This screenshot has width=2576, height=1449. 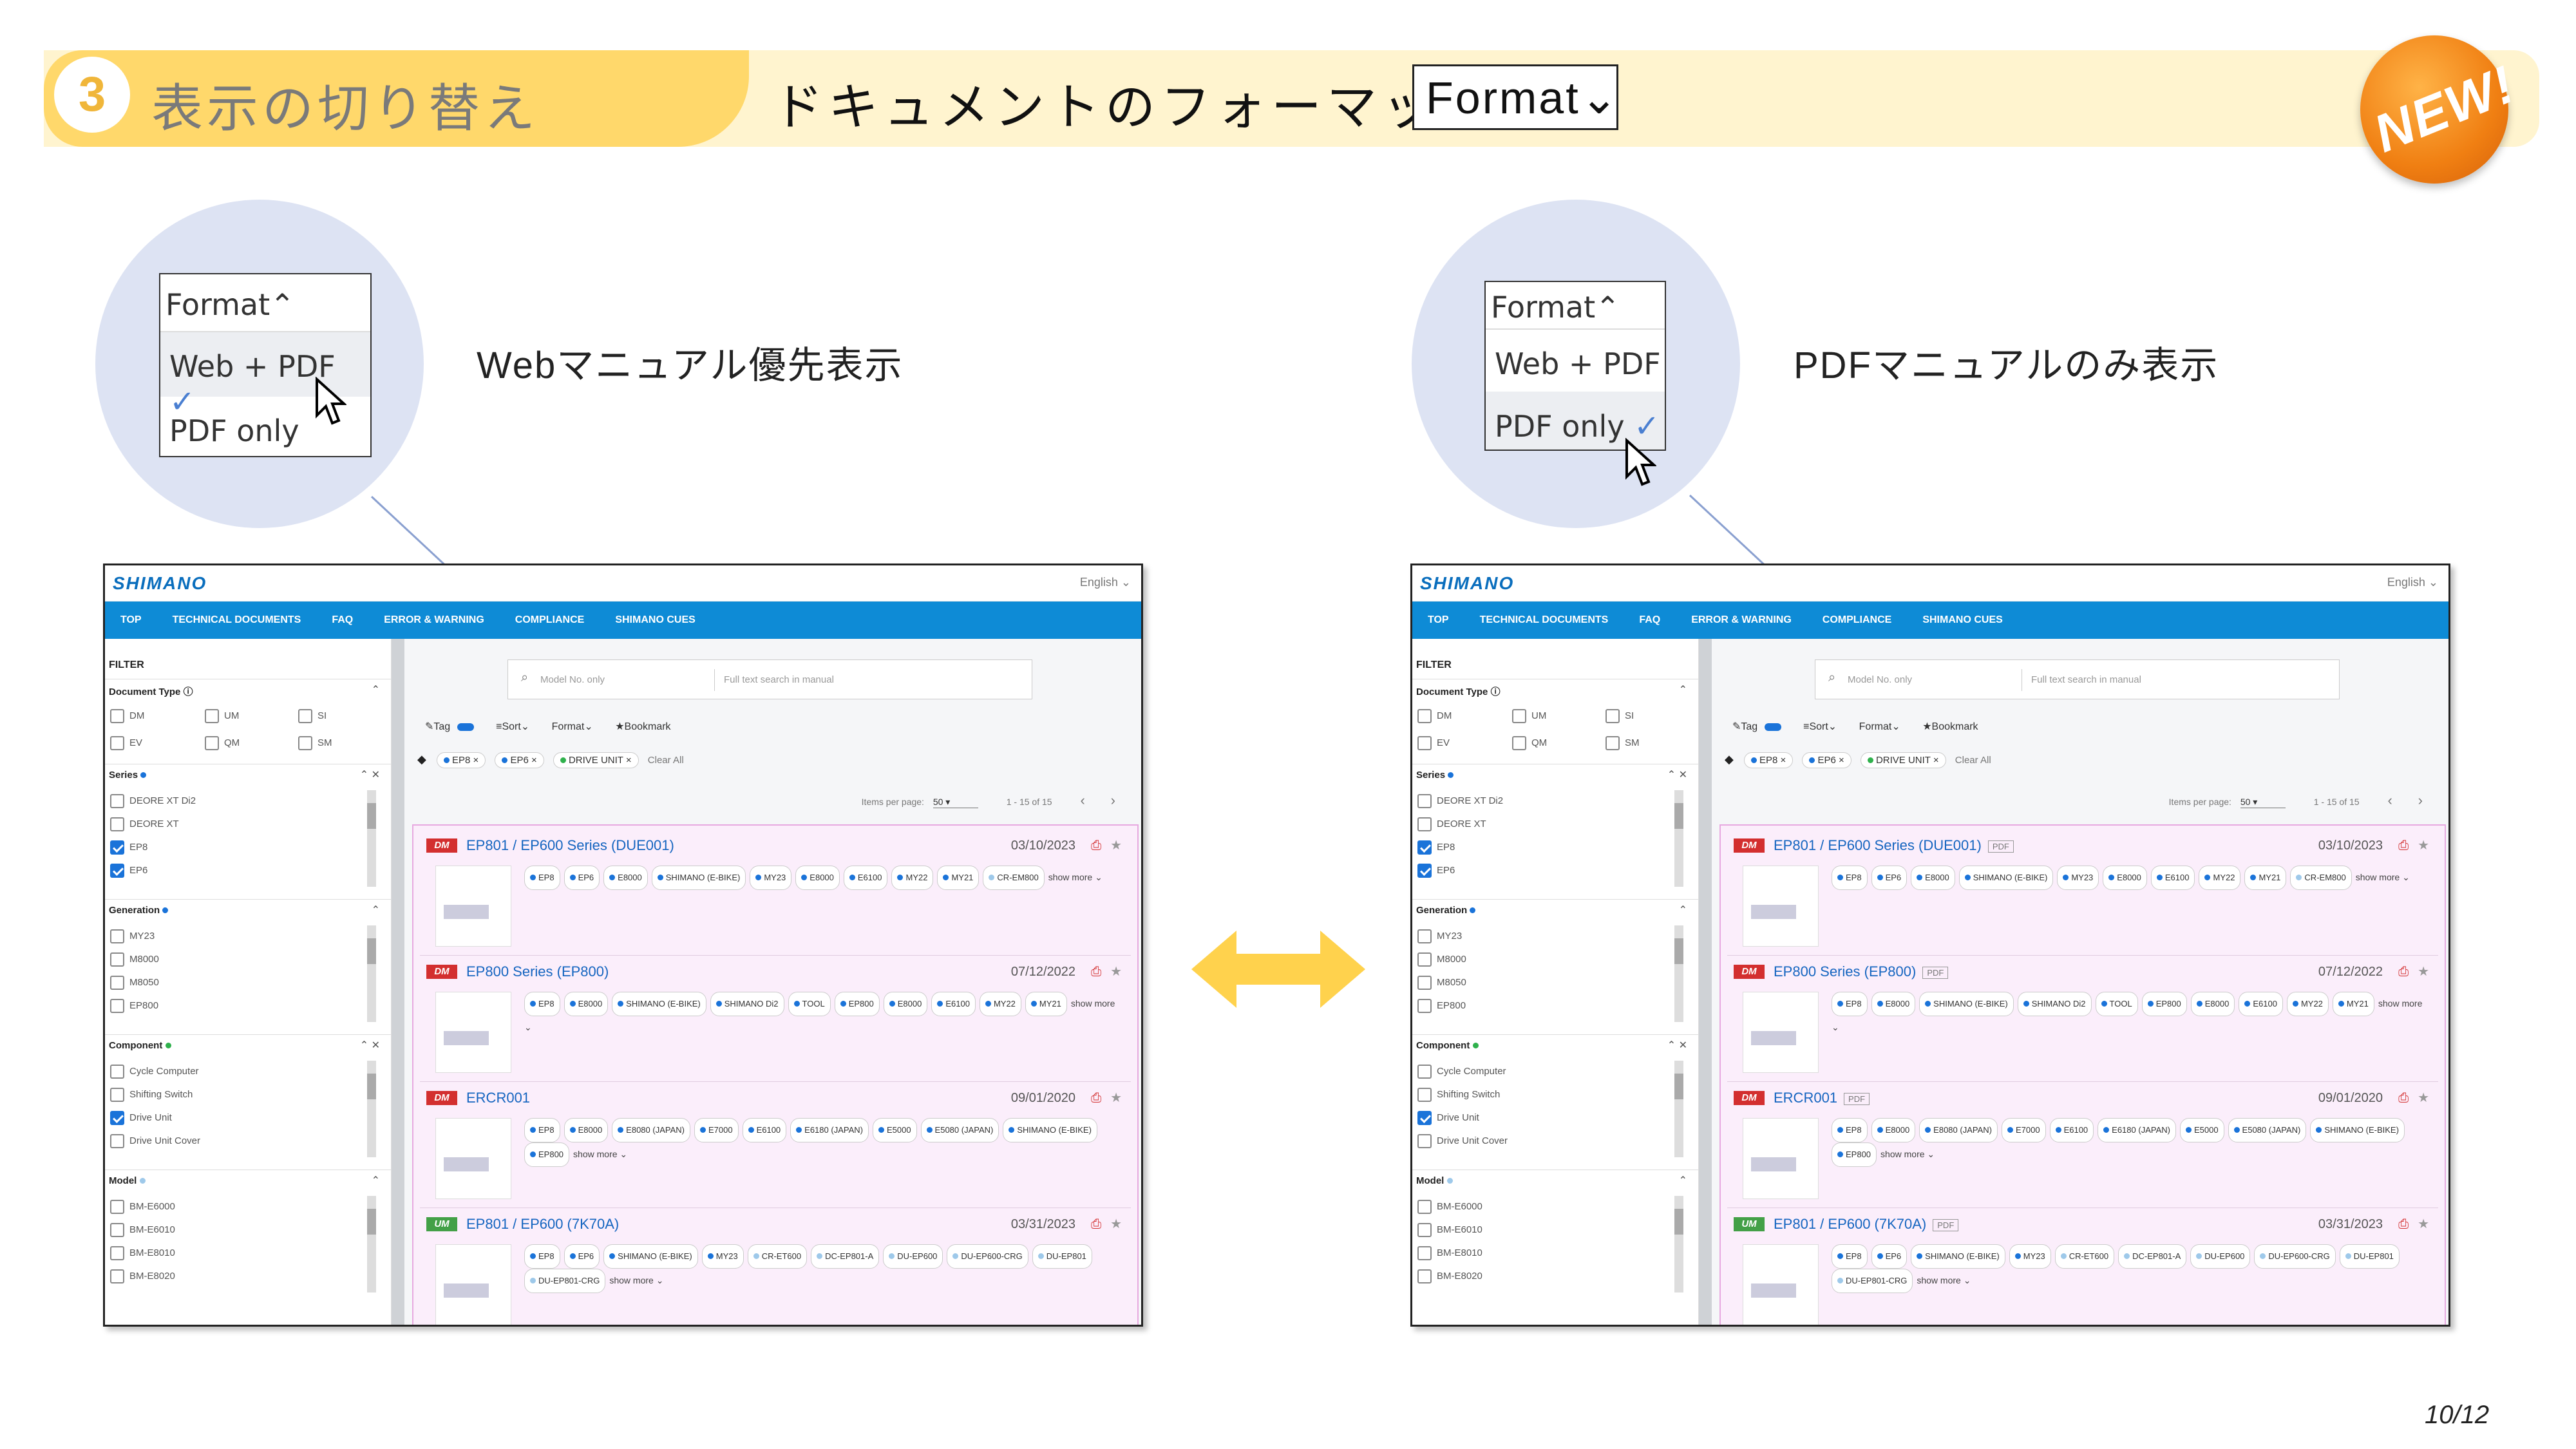 I want to click on result-title-link: ERCR001 PDF, so click(x=1822, y=1098).